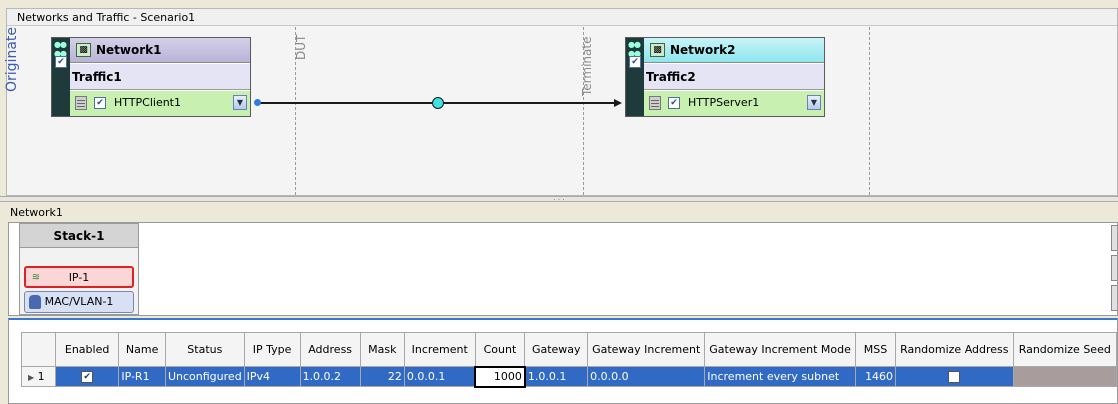 The image size is (1118, 404). What do you see at coordinates (301, 47) in the screenshot?
I see `dut-label: DUT` at bounding box center [301, 47].